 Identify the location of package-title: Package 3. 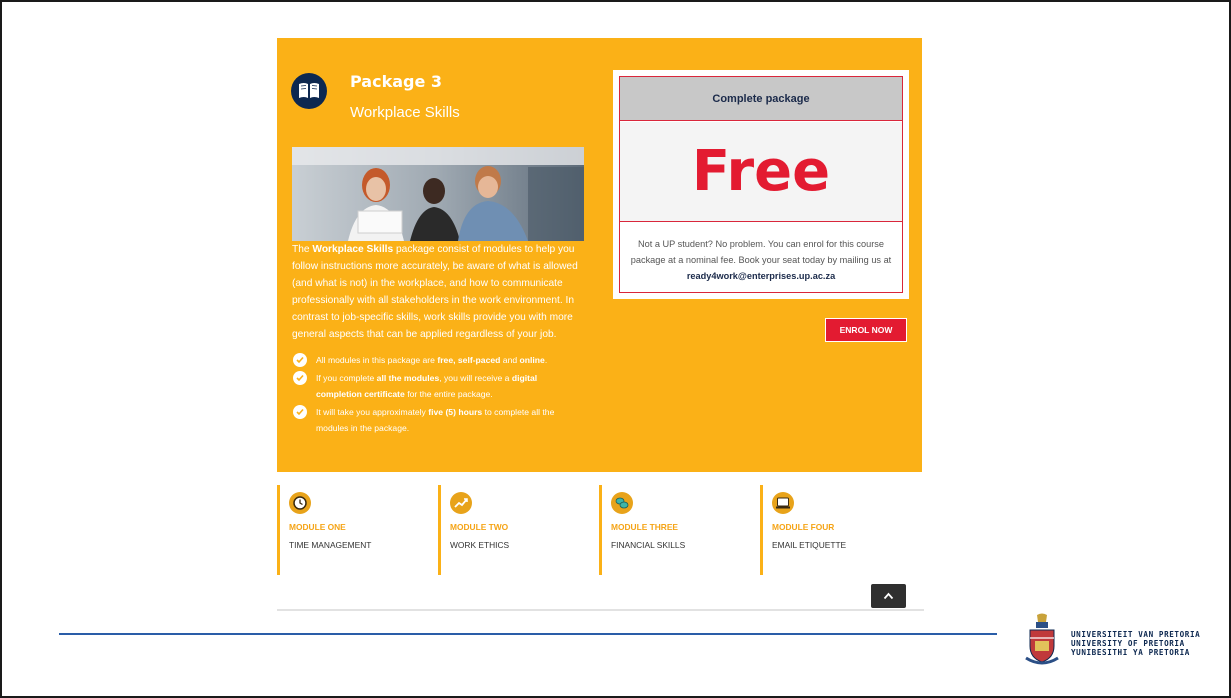
(396, 81).